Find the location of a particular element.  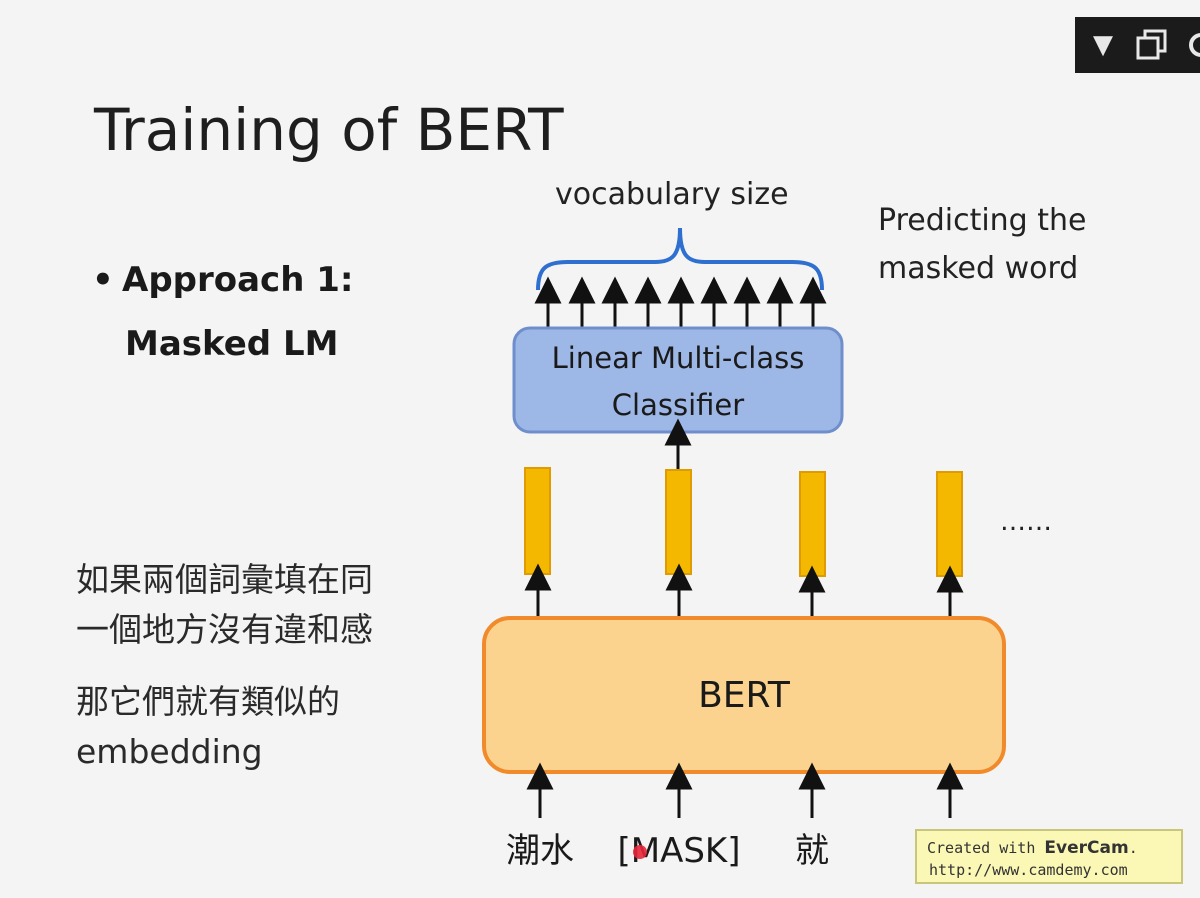

bert-output-arrows is located at coordinates (744, 590).